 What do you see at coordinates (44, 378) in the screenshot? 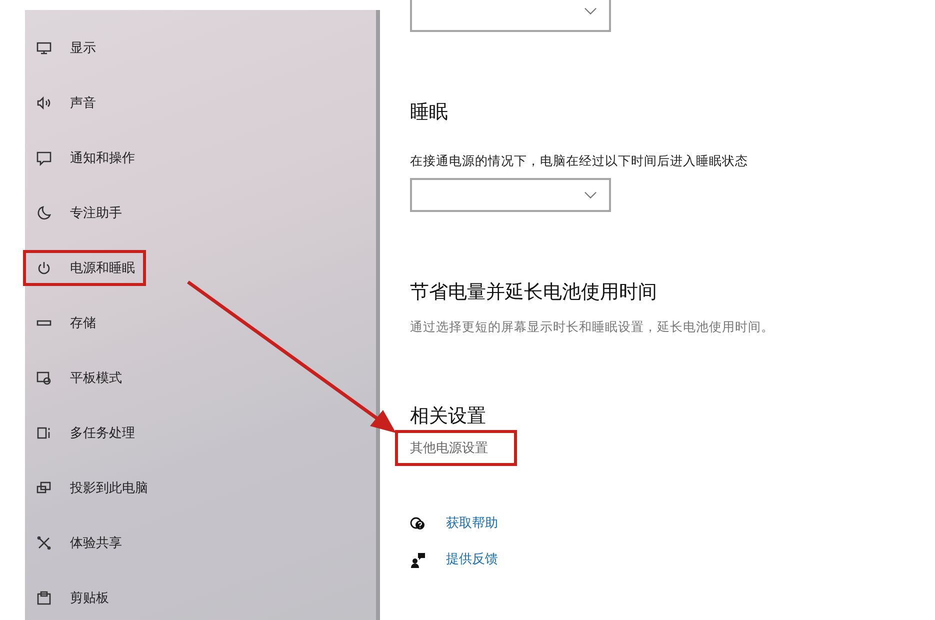
I see `tablet-icon` at bounding box center [44, 378].